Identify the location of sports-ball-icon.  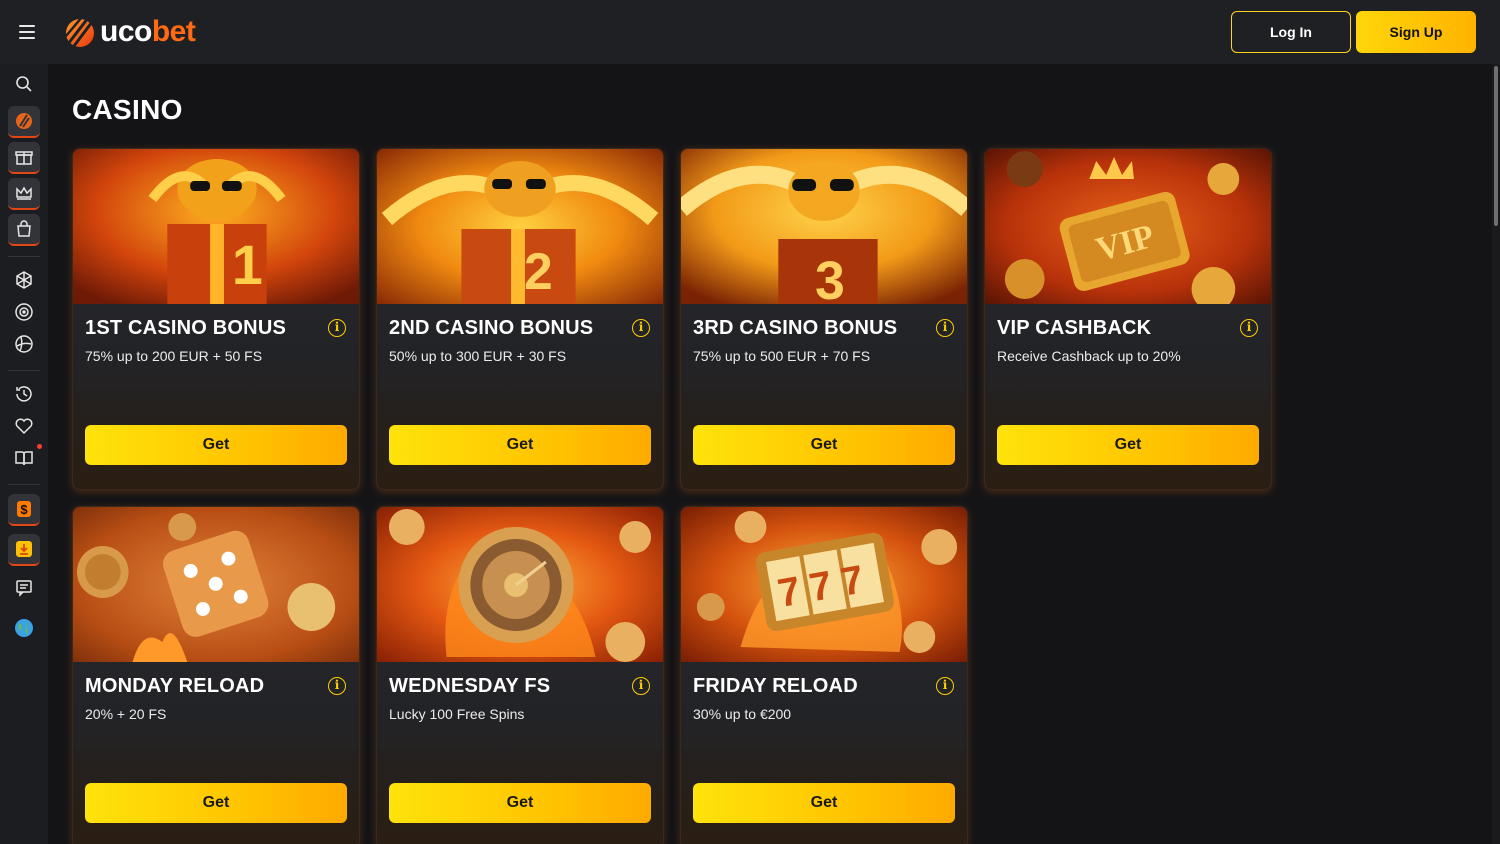
(24, 344).